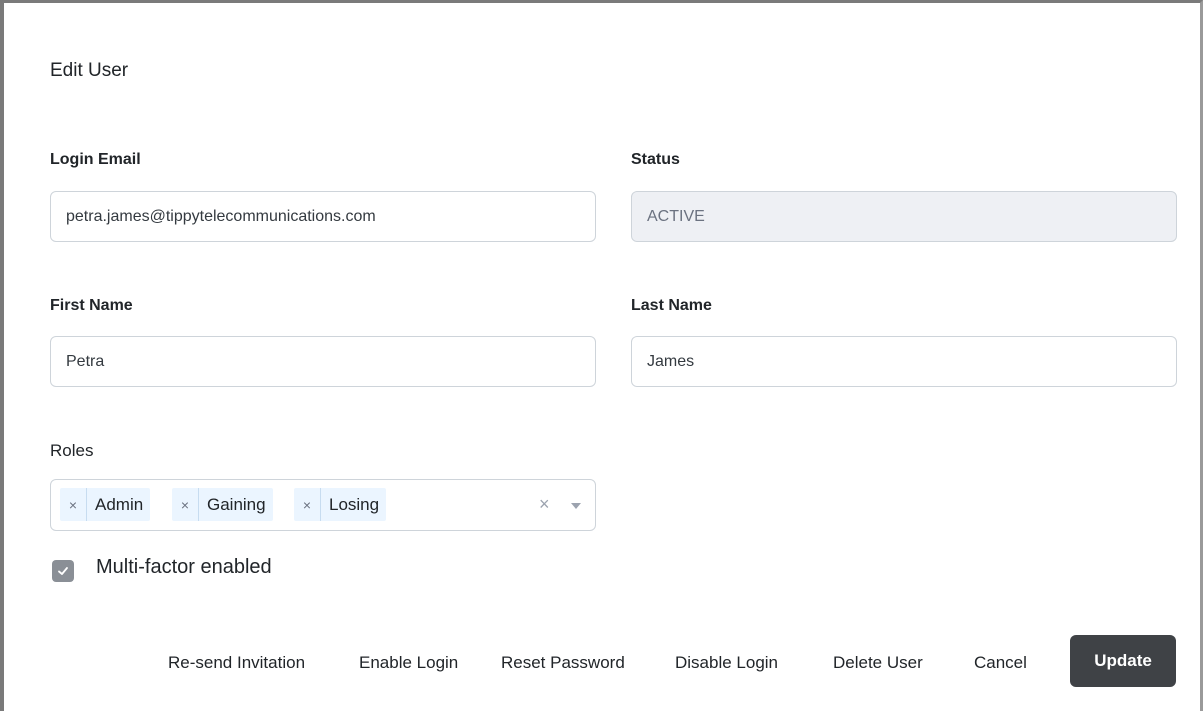 This screenshot has height=711, width=1203. What do you see at coordinates (323, 216) in the screenshot?
I see `login-email-field` at bounding box center [323, 216].